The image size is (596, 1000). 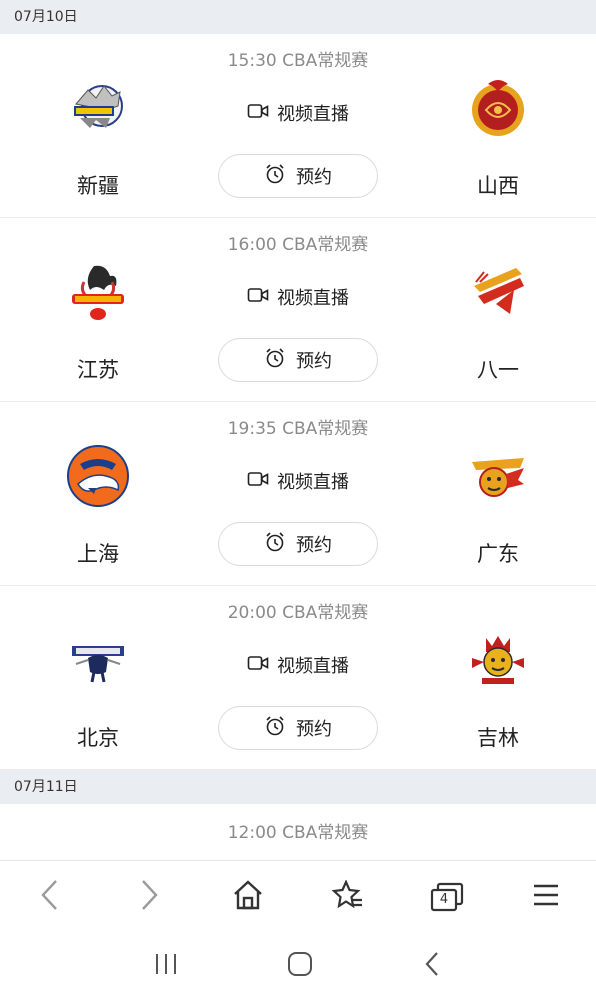 I want to click on bayi-logo, so click(x=498, y=292).